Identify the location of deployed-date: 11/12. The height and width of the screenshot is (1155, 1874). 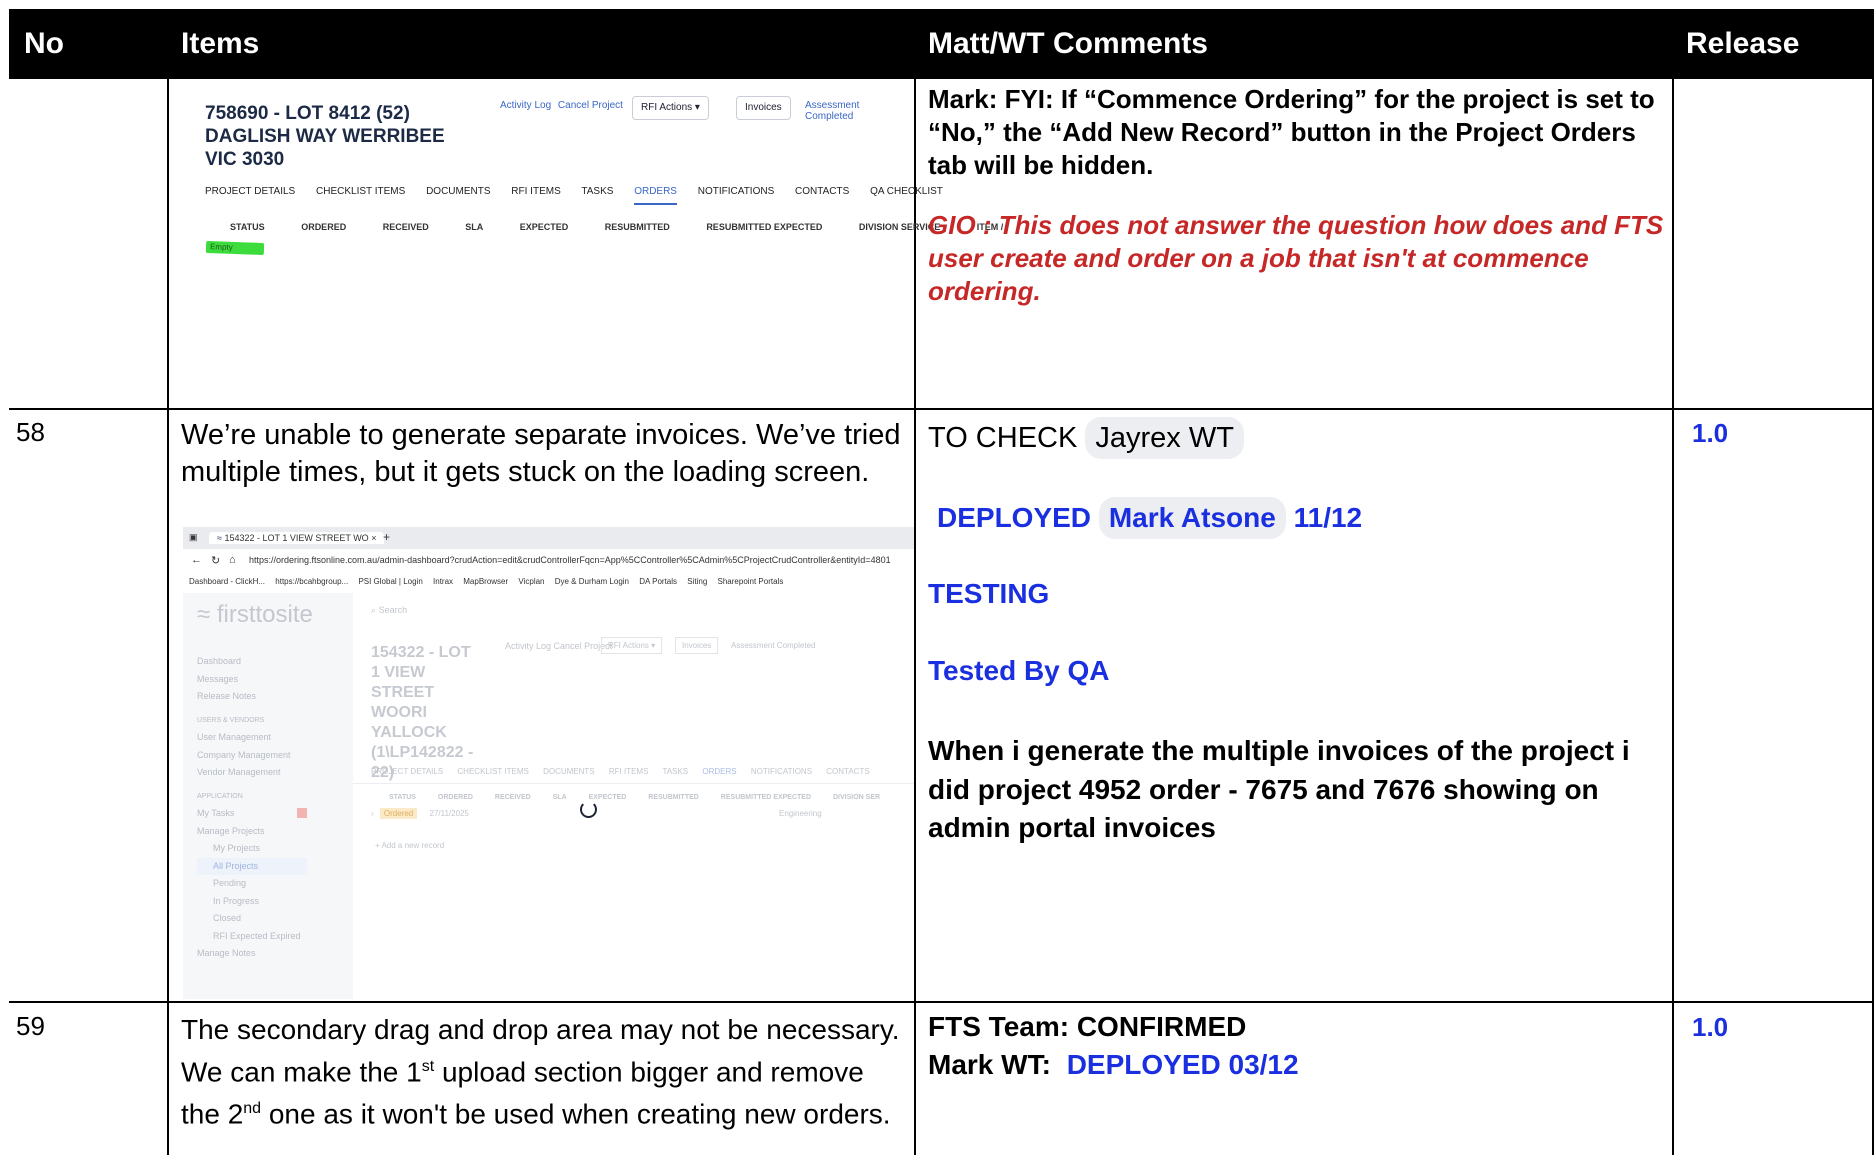
(1328, 517).